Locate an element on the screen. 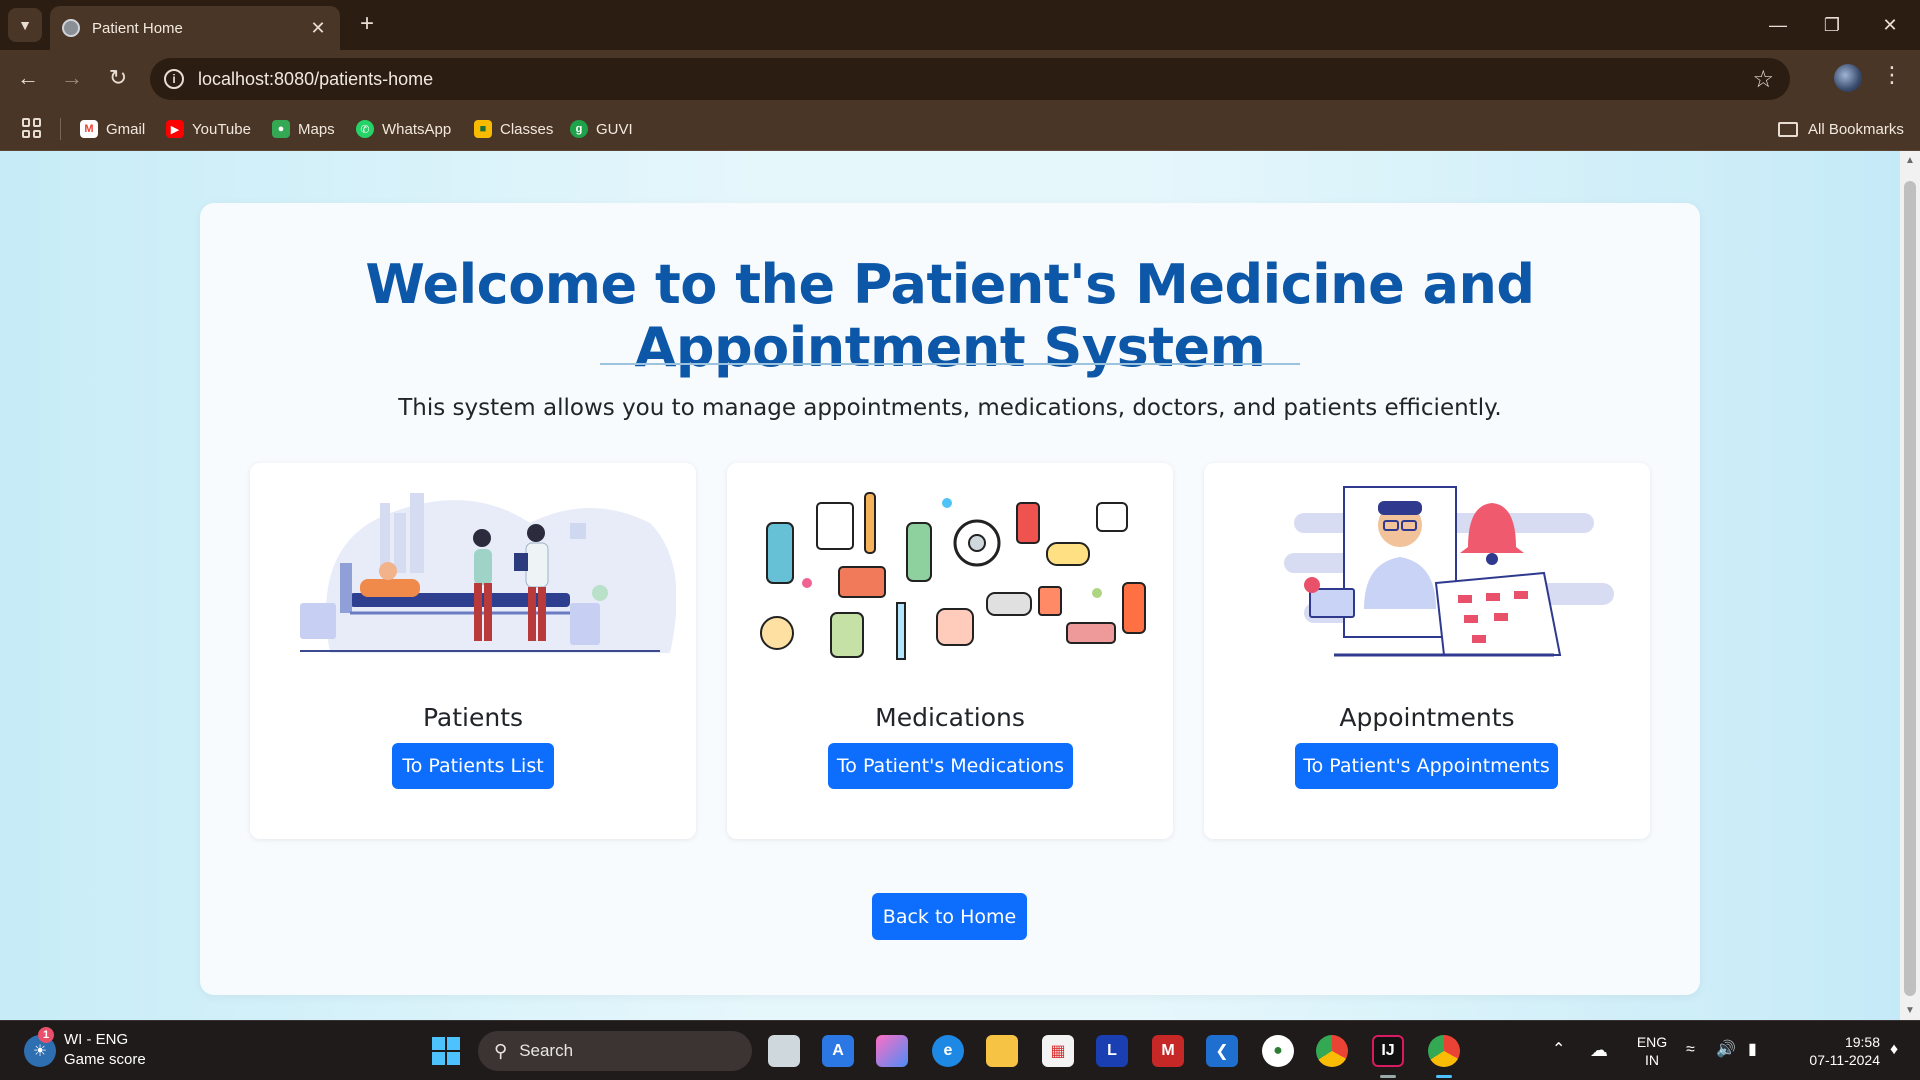  appointments-card: Appointments To Patient's Appointments is located at coordinates (1427, 651).